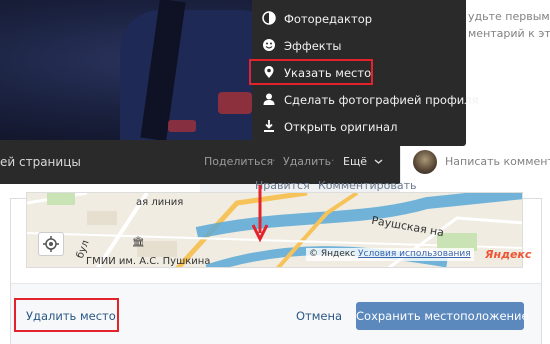 Image resolution: width=550 pixels, height=344 pixels. I want to click on album-label: ей страницы, so click(40, 162).